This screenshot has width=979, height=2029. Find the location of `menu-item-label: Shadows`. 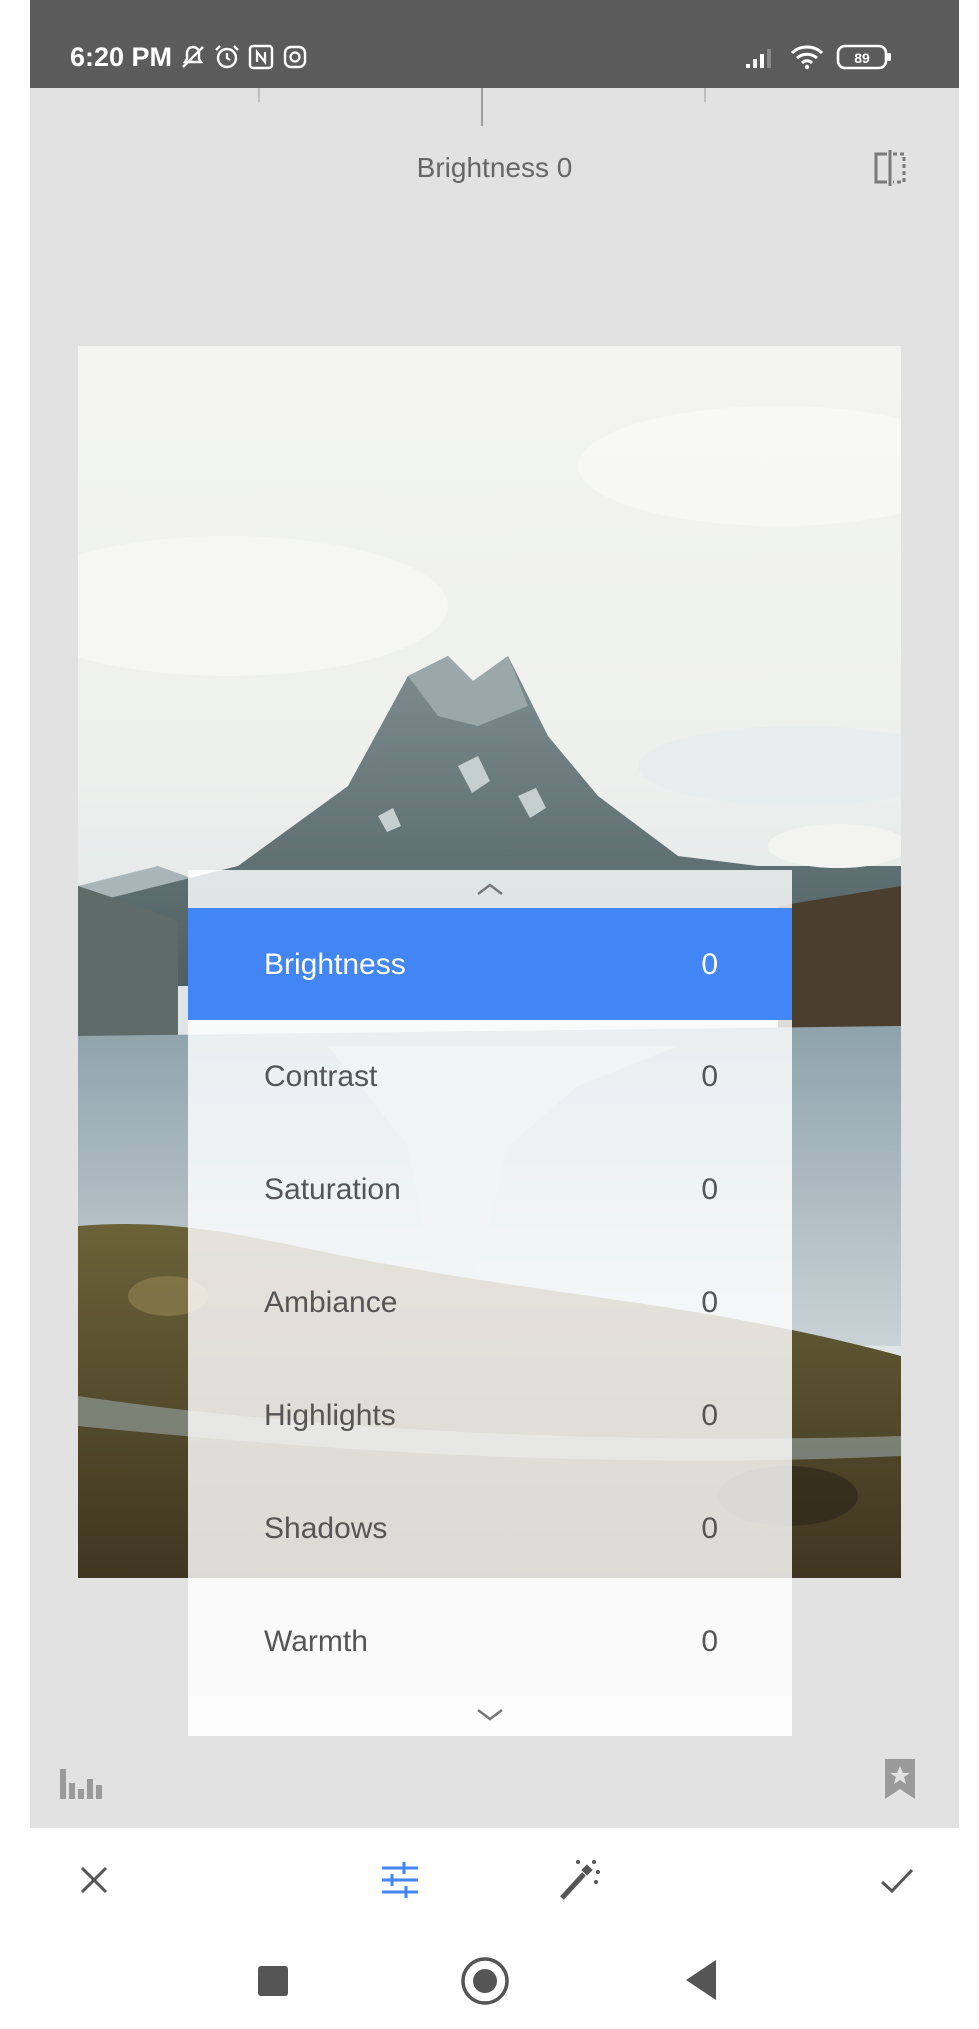

menu-item-label: Shadows is located at coordinates (326, 1528).